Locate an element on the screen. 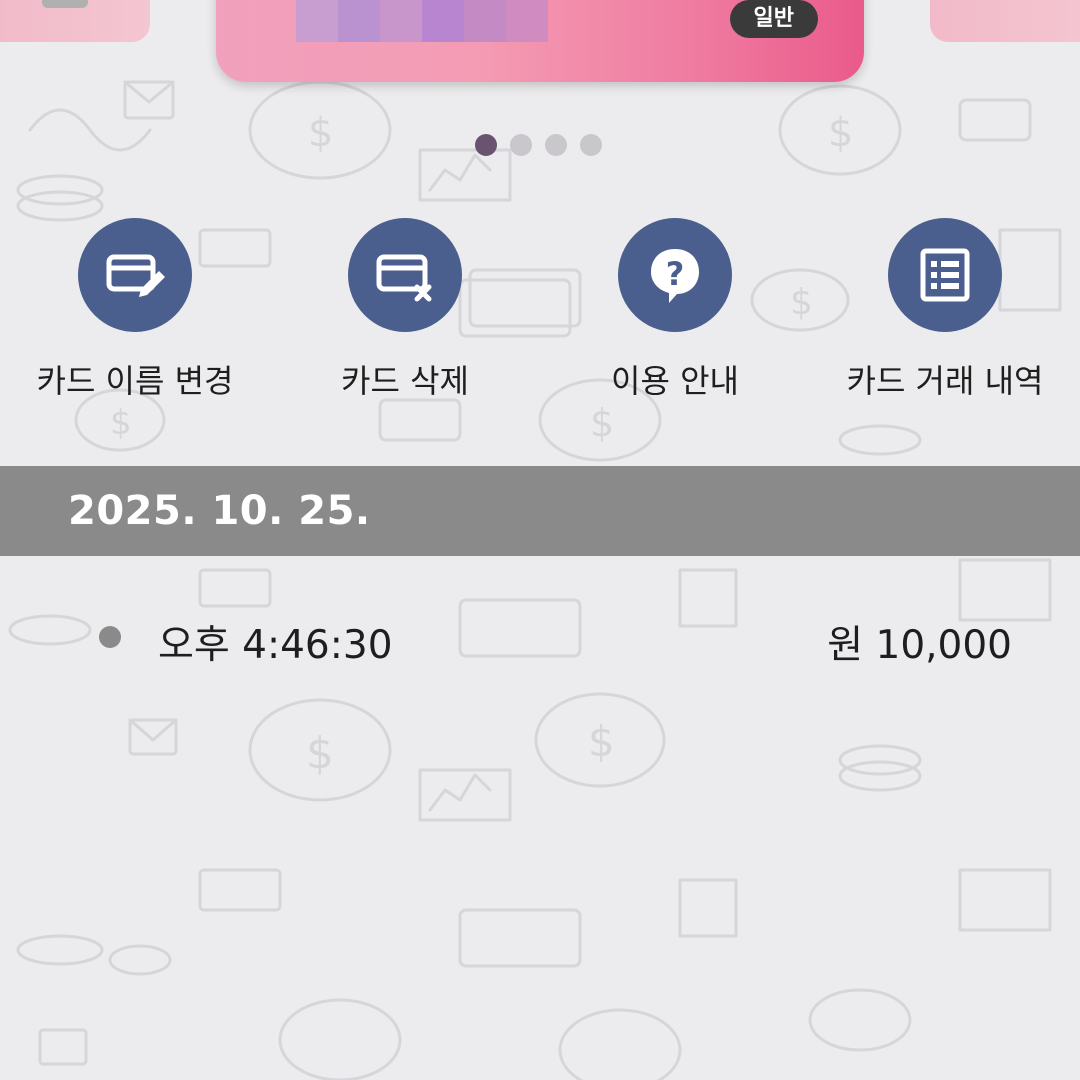 The height and width of the screenshot is (1080, 1080). transaction-date: 2025. 10. 25. is located at coordinates (219, 511).